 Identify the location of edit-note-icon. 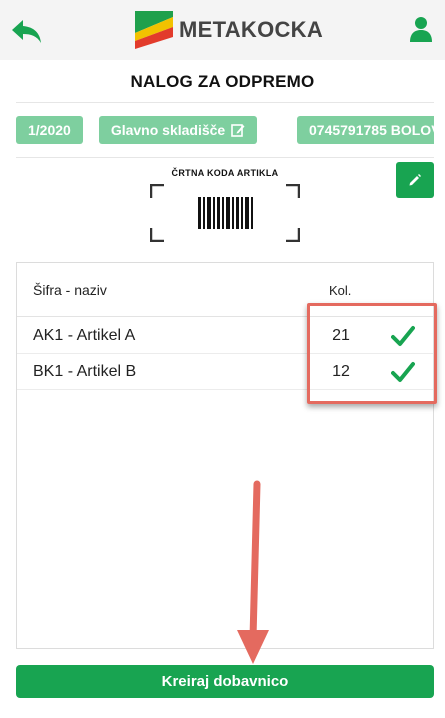
(238, 130).